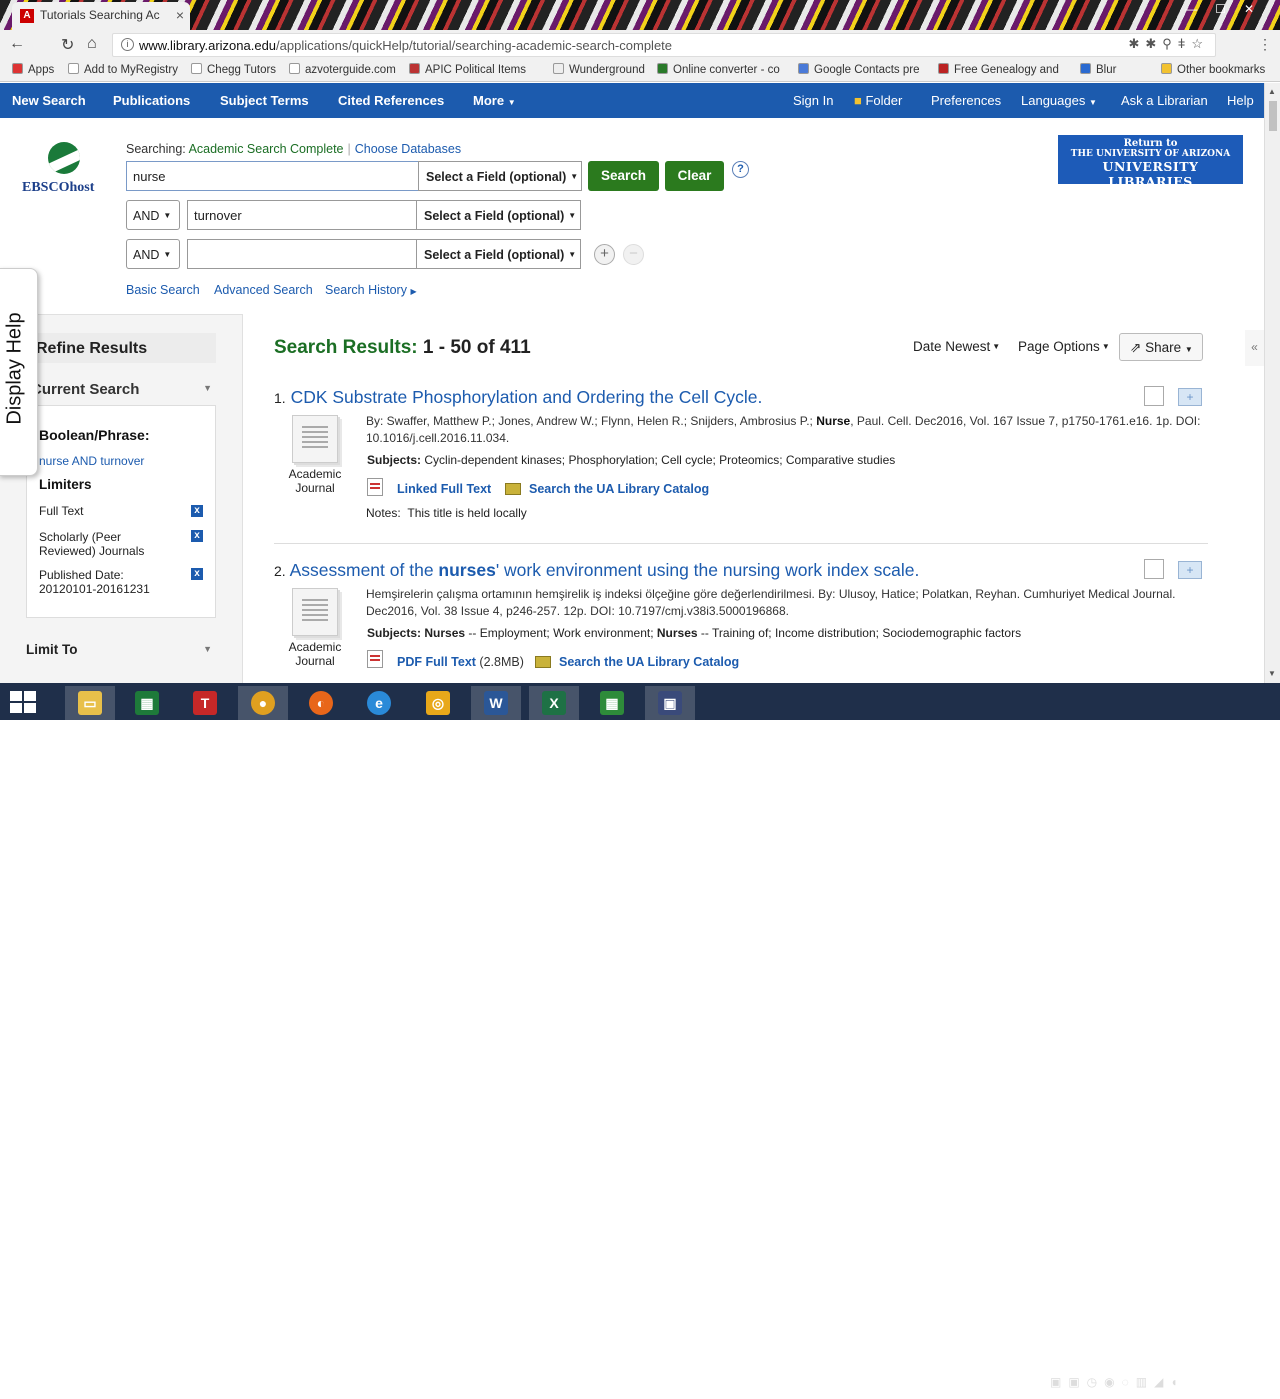 Image resolution: width=1280 pixels, height=1399 pixels. Describe the element at coordinates (833, 421) in the screenshot. I see `meta-highlight: Nurse` at that location.